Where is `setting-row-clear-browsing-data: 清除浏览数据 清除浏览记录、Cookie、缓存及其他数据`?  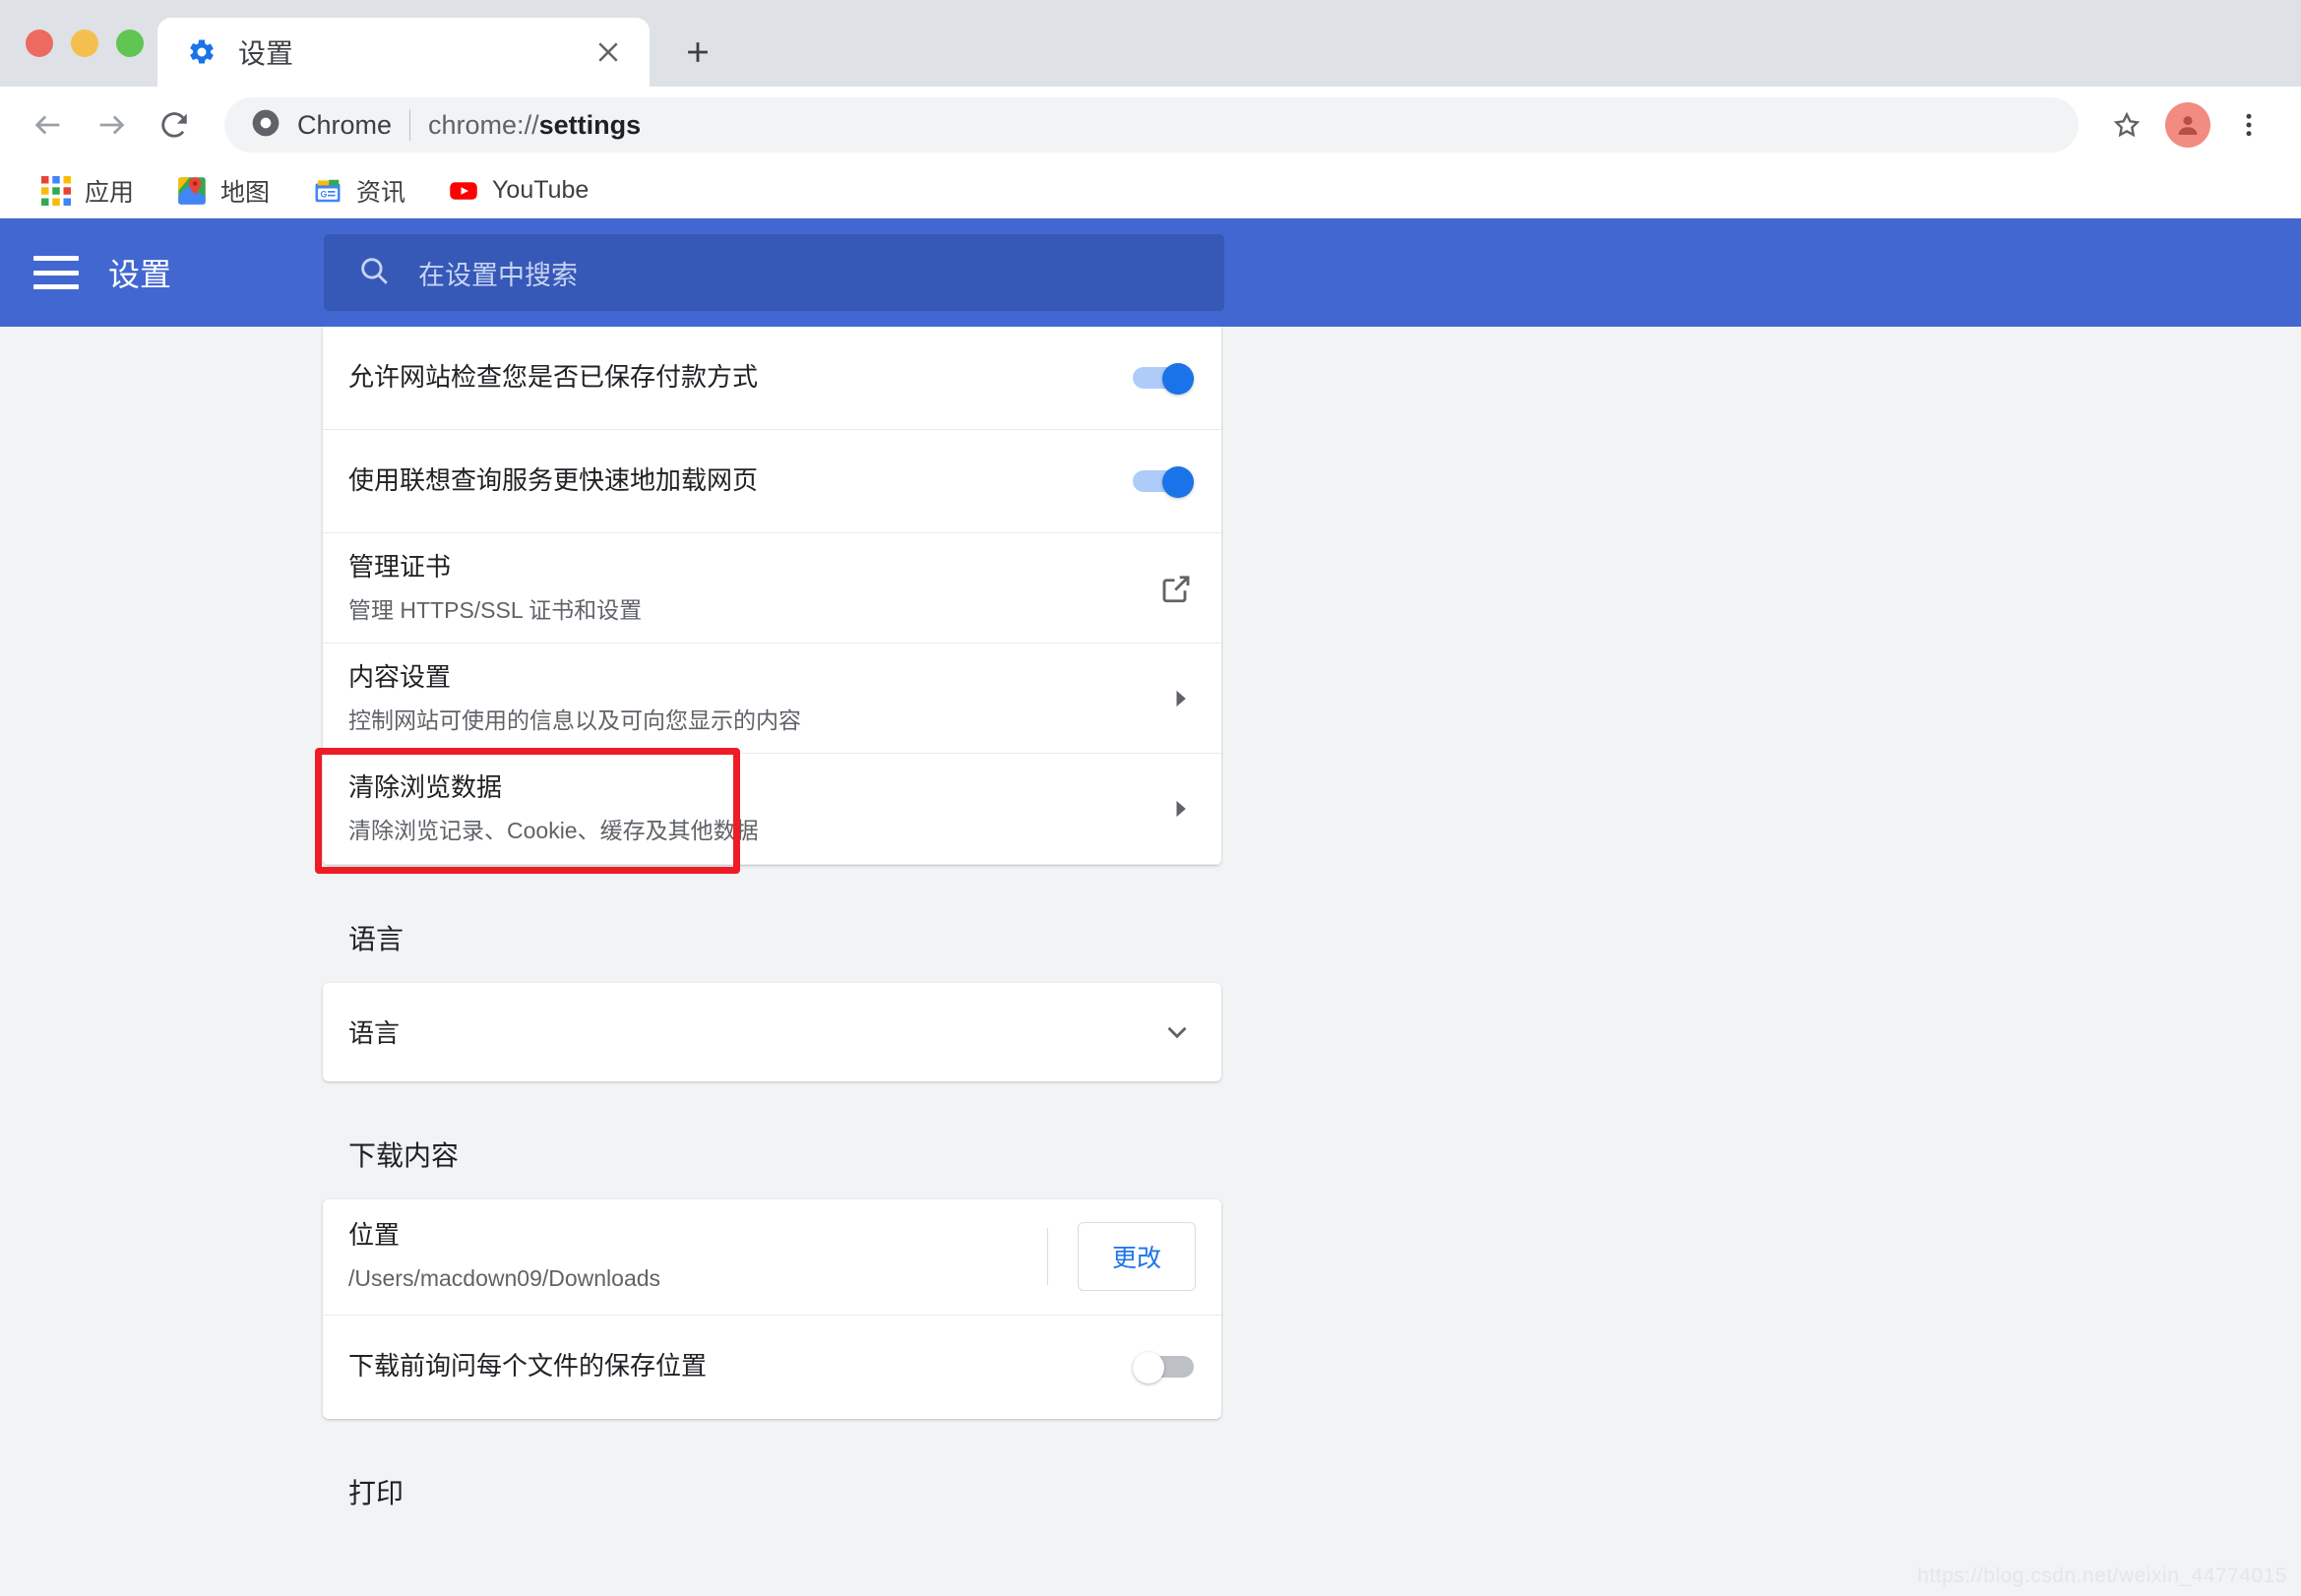
setting-row-clear-browsing-data: 清除浏览数据 清除浏览记录、Cookie、缓存及其他数据 is located at coordinates (772, 810).